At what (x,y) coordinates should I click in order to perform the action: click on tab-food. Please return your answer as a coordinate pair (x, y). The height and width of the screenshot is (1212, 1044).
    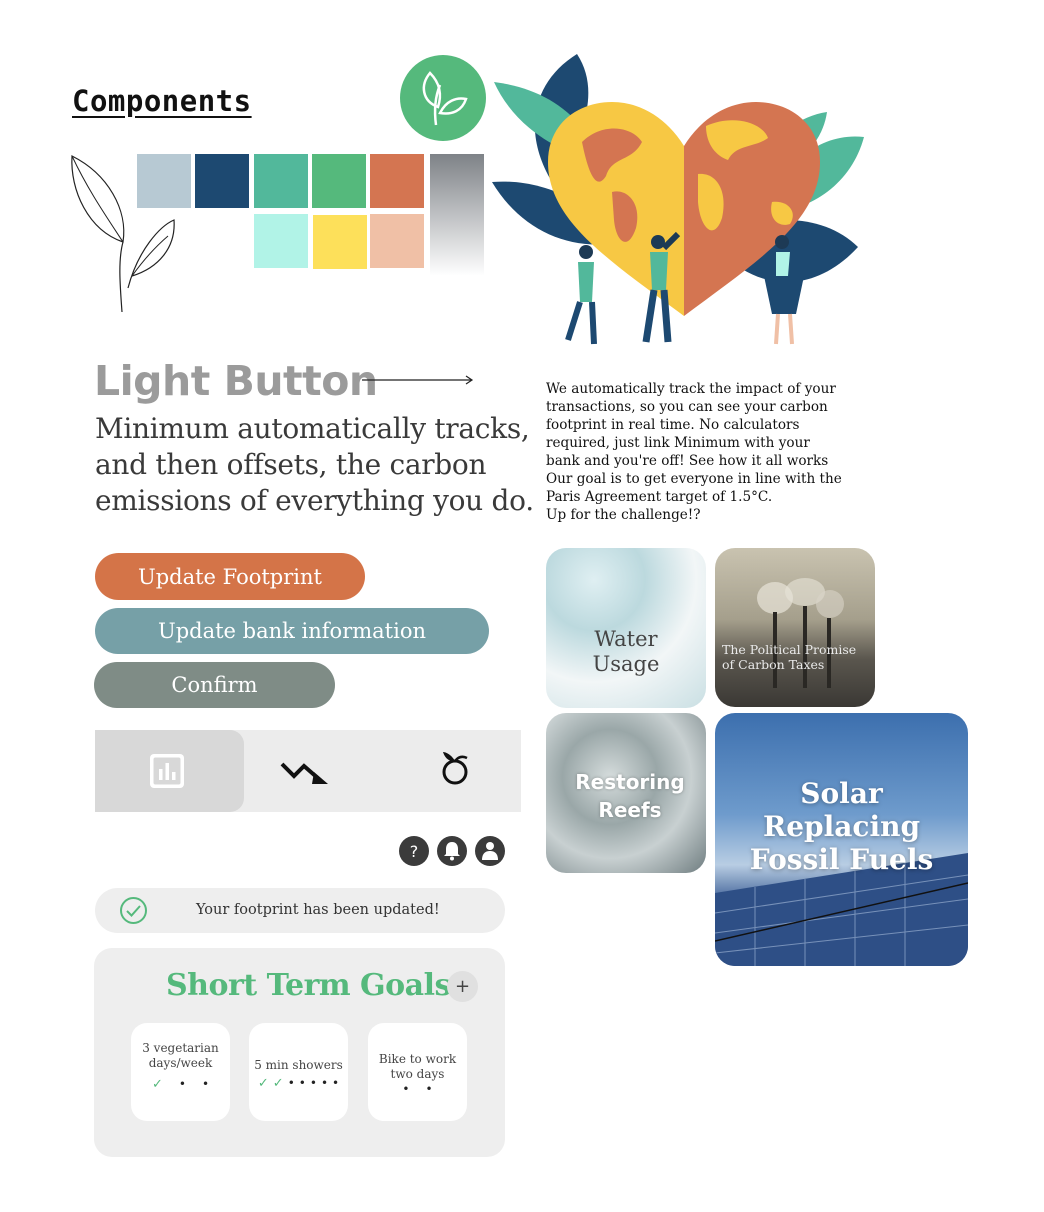
    Looking at the image, I should click on (458, 771).